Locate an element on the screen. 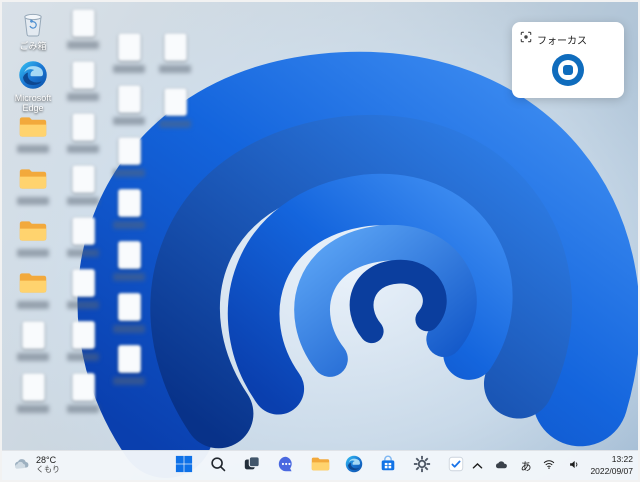 Image resolution: width=640 pixels, height=482 pixels. start-button is located at coordinates (184, 466).